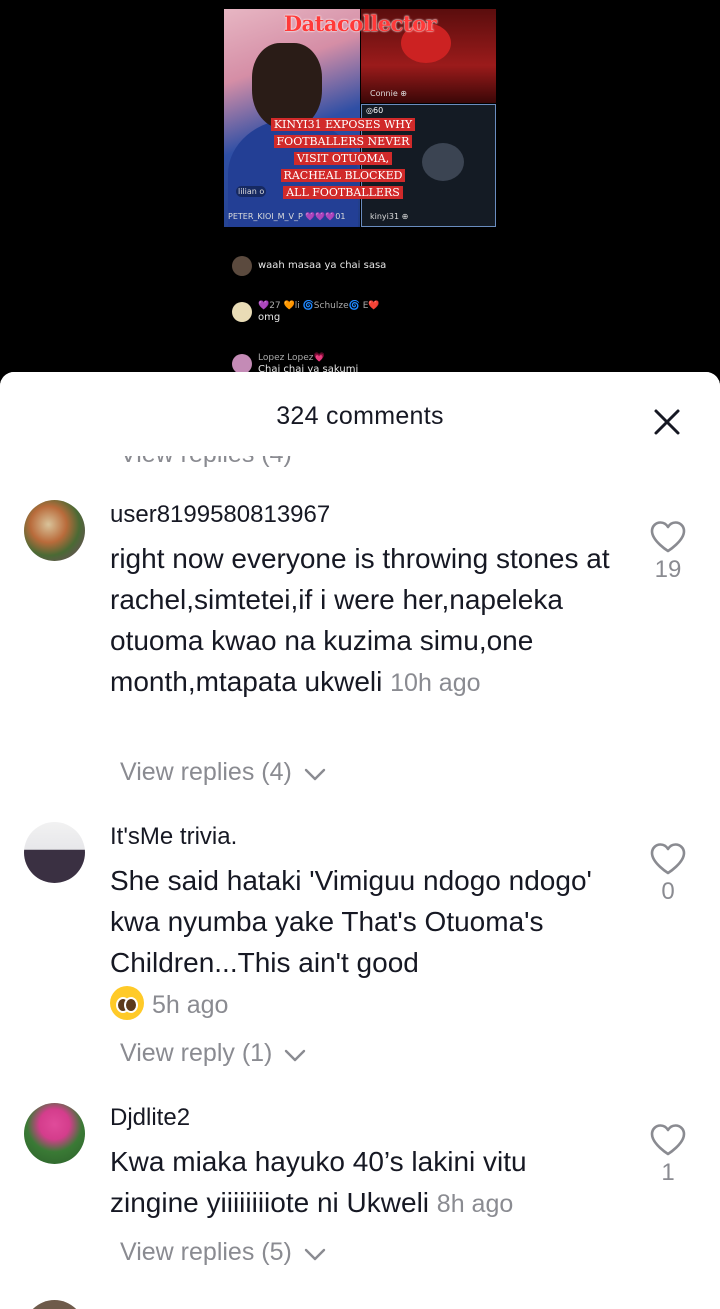 Image resolution: width=720 pixels, height=1309 pixels. Describe the element at coordinates (343, 175) in the screenshot. I see `headline-line: RACHEAL BLOCKED` at that location.